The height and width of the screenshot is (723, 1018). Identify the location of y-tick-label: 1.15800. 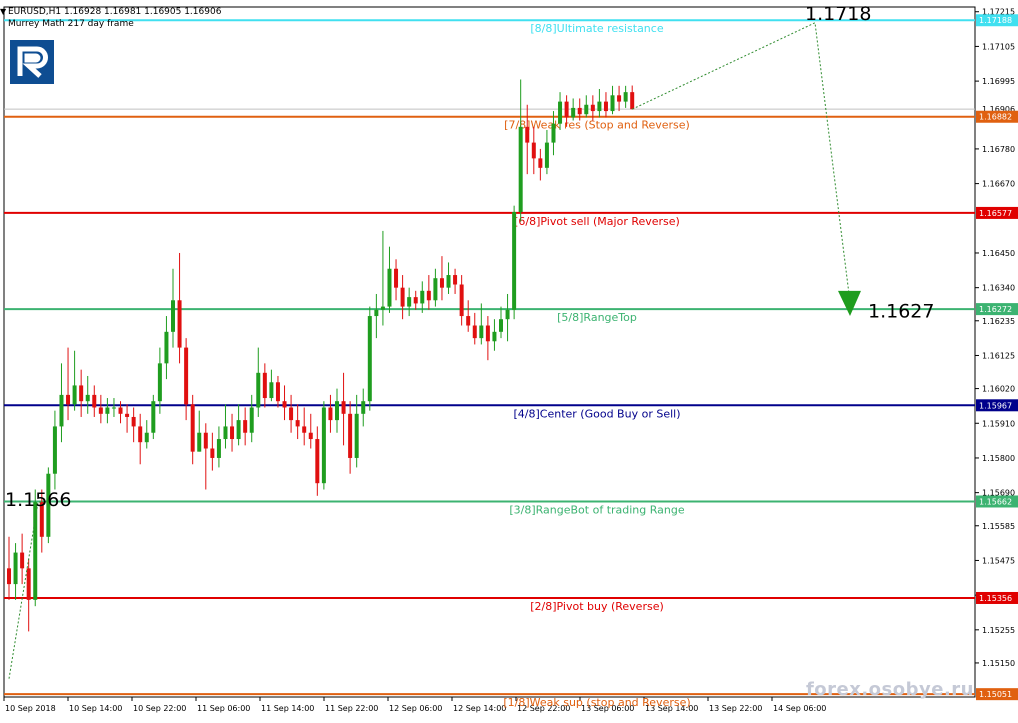
(998, 458).